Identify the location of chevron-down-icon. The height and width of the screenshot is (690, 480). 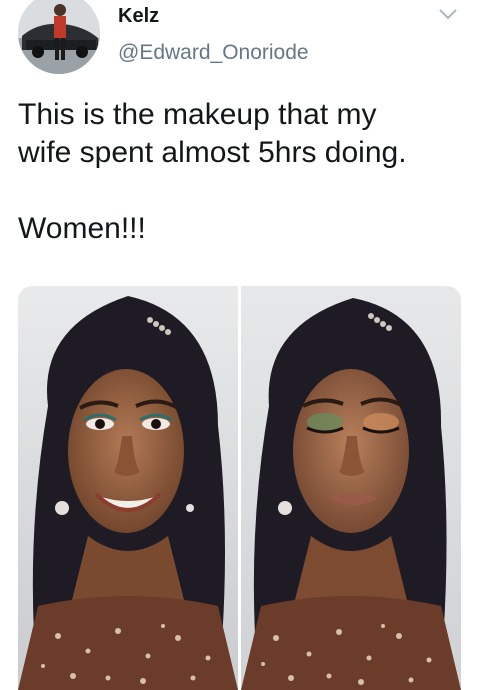
(448, 15).